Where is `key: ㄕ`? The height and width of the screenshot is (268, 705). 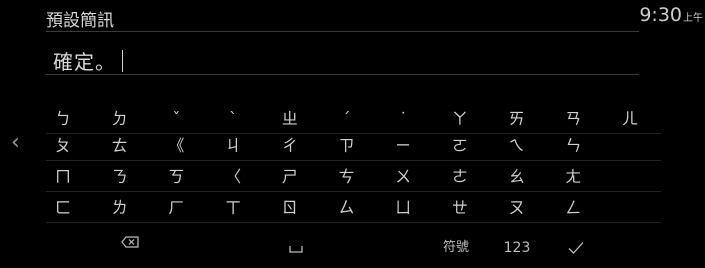
key: ㄕ is located at coordinates (290, 177).